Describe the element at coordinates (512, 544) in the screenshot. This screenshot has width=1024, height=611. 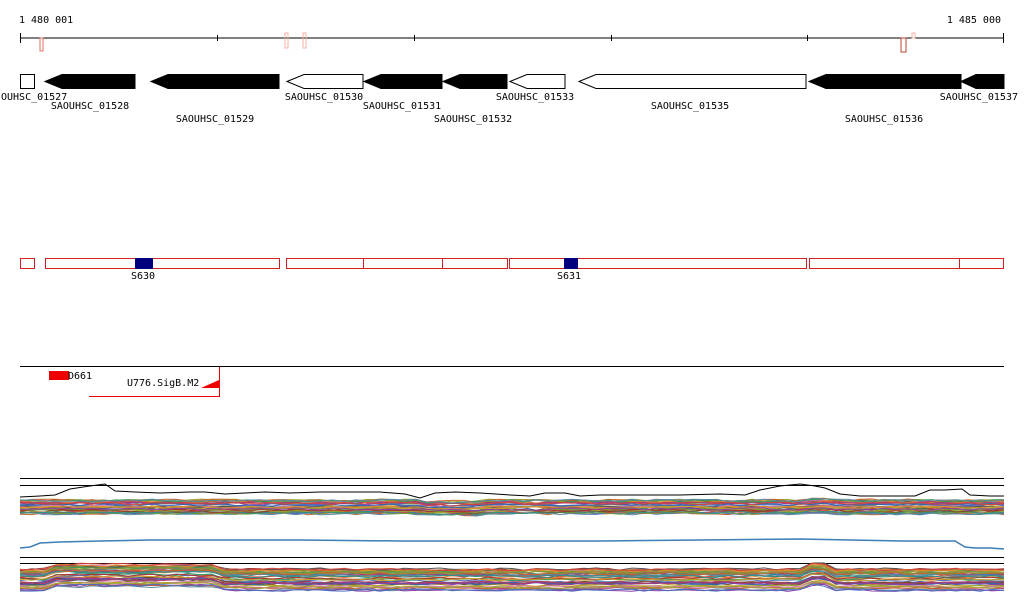
I see `profile-line-blue` at that location.